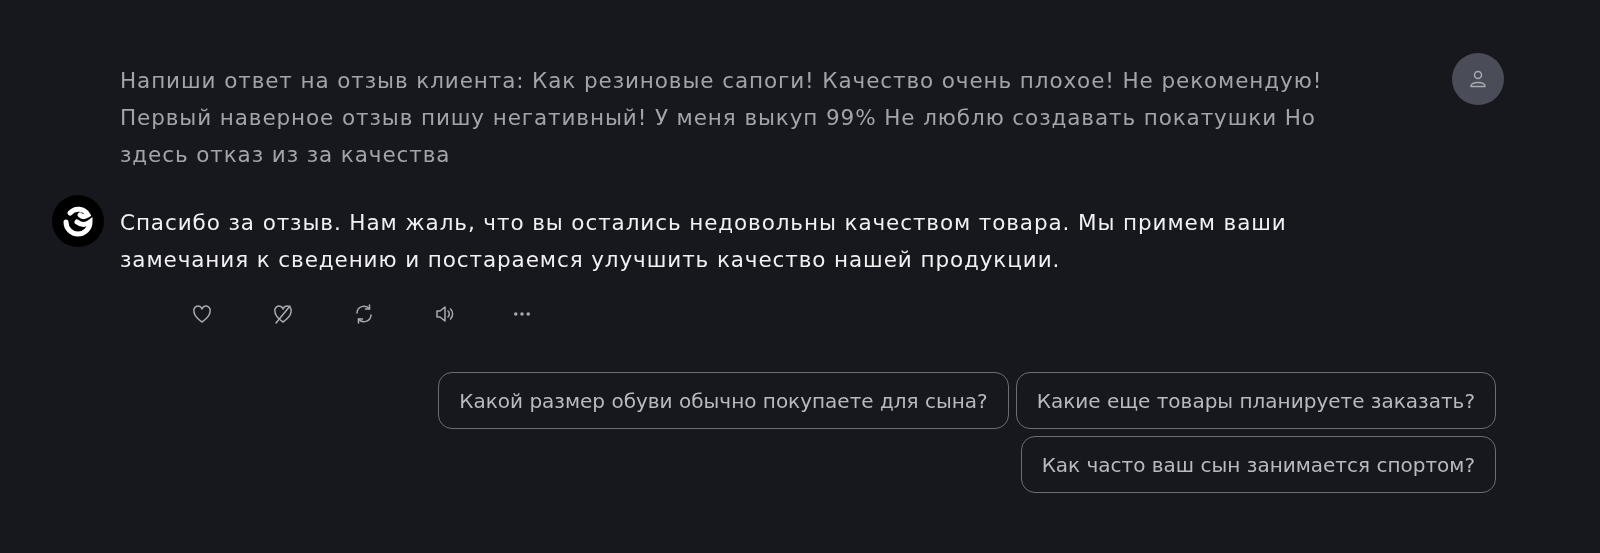 The height and width of the screenshot is (553, 1600). Describe the element at coordinates (1258, 464) in the screenshot. I see `suggestion-chip: Как часто ваш сын занимается спортом?` at that location.